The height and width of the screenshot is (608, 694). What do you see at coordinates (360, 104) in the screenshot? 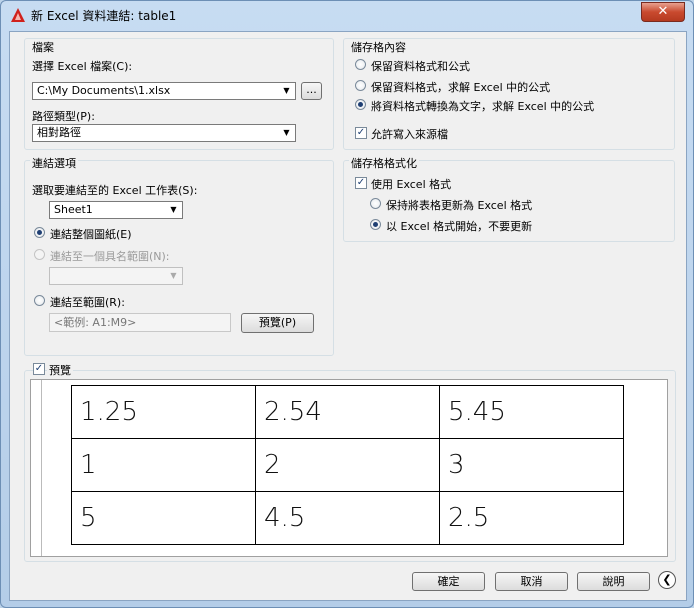
I see `convert-to-text-radio` at bounding box center [360, 104].